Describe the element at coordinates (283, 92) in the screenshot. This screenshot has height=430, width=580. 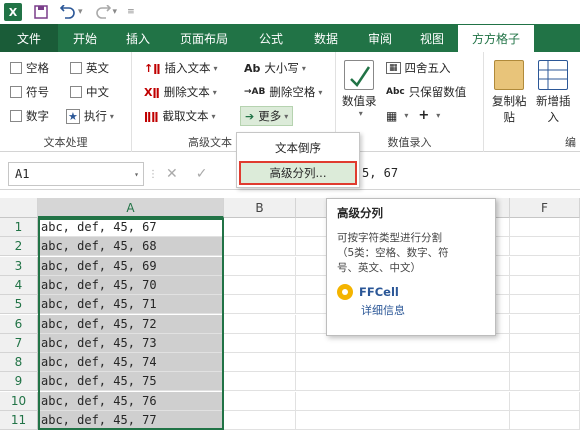
I see `delete-space-button: →AB 删除空格 ▾` at that location.